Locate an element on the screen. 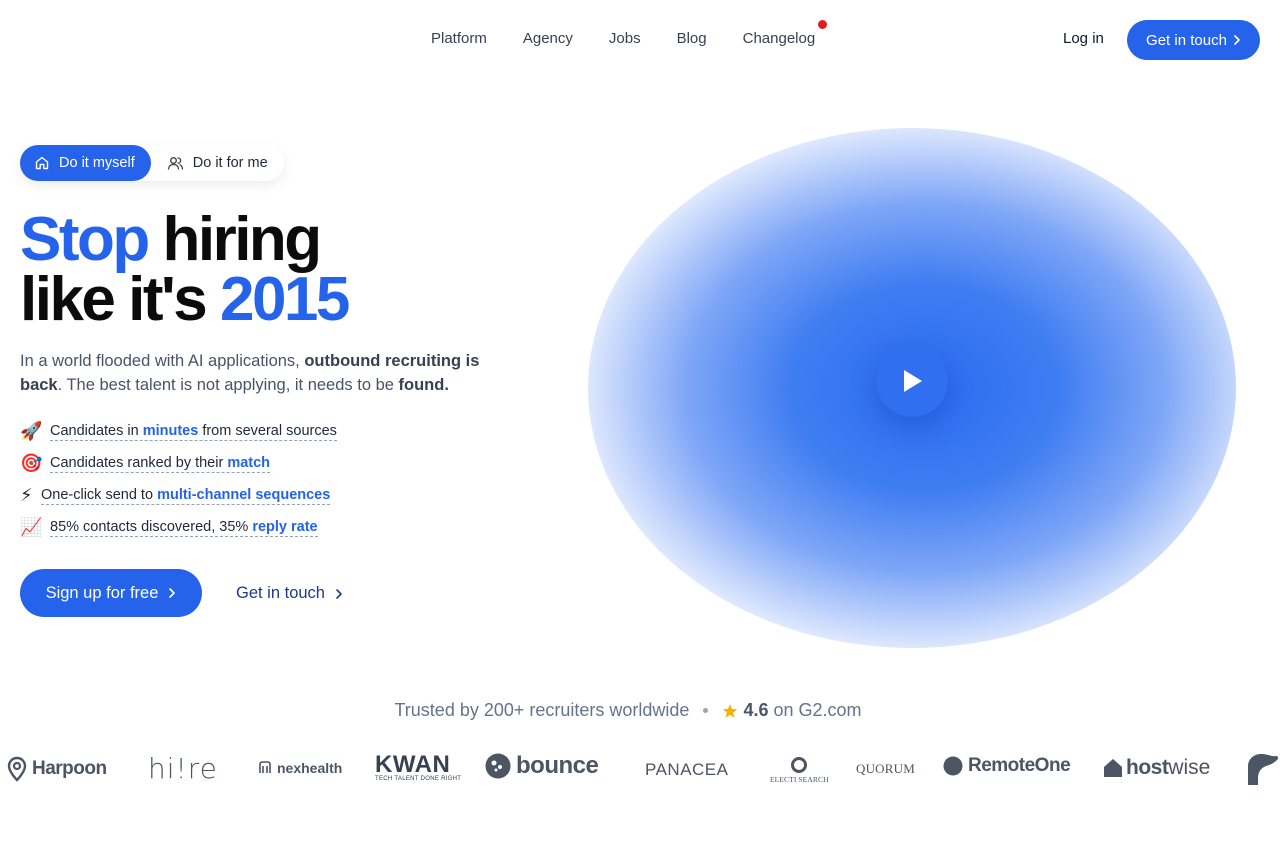  list-item: 🎯 Candidates ranked by their match is located at coordinates (178, 463).